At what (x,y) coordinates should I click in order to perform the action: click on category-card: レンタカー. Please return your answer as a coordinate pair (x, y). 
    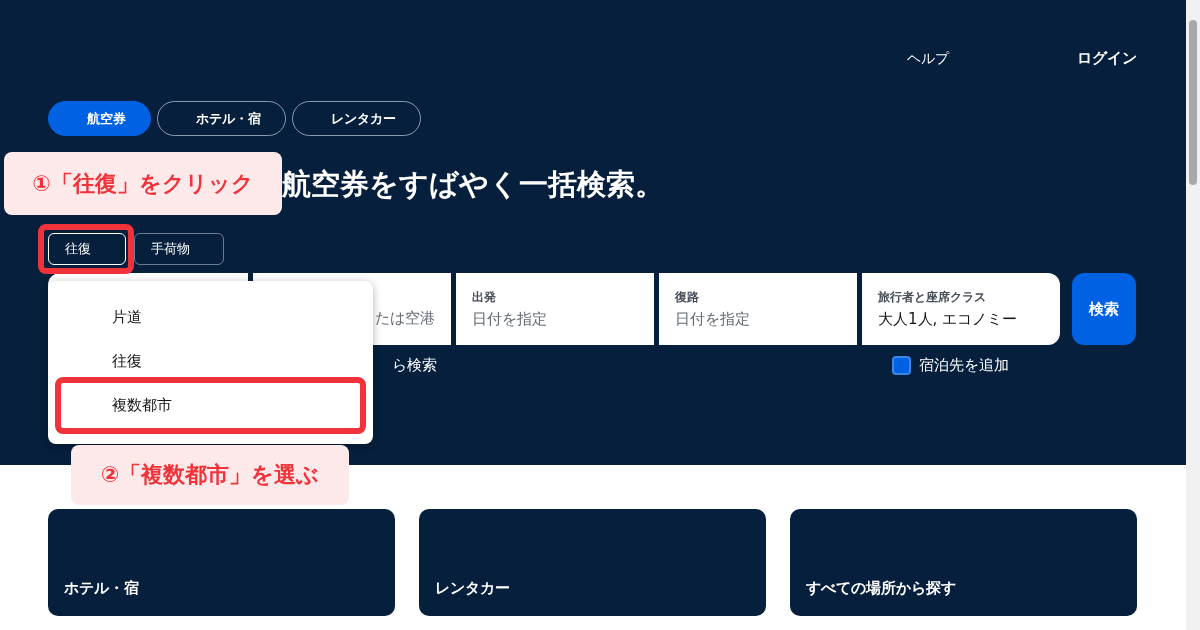
    Looking at the image, I should click on (592, 562).